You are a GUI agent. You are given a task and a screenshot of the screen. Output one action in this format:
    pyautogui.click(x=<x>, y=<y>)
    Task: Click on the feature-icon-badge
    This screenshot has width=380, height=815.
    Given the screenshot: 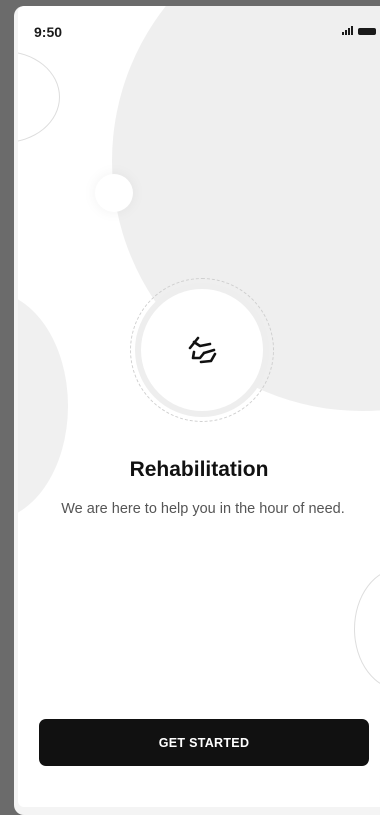 What is the action you would take?
    pyautogui.click(x=202, y=350)
    